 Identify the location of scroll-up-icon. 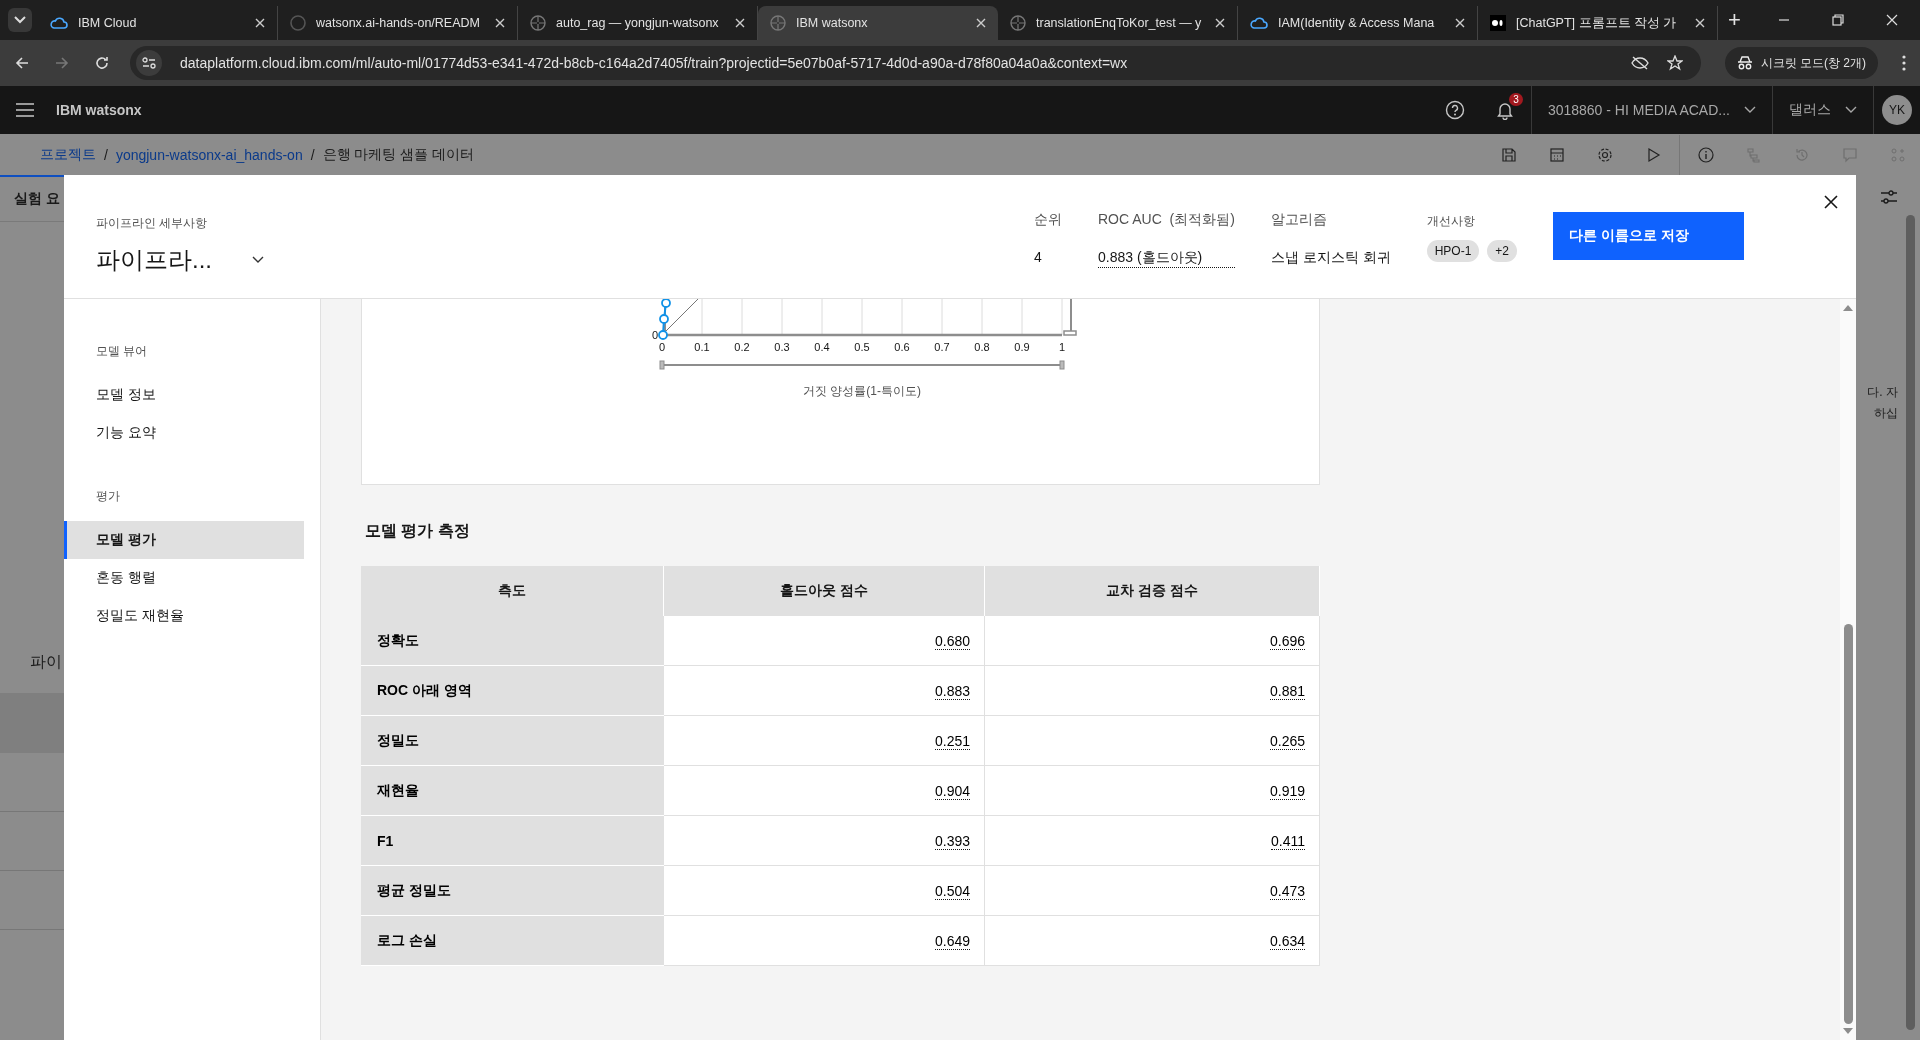
(1848, 308).